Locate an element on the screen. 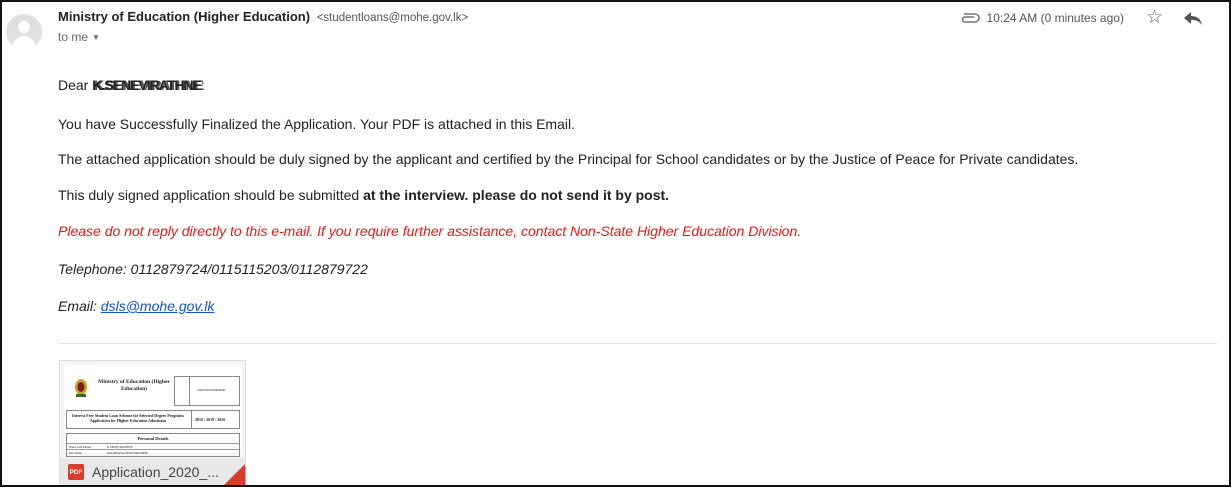 This screenshot has height=487, width=1231. message-greeting: Dear K.SENEVIRATHNE K.SENEVIRATHNE : is located at coordinates (131, 85).